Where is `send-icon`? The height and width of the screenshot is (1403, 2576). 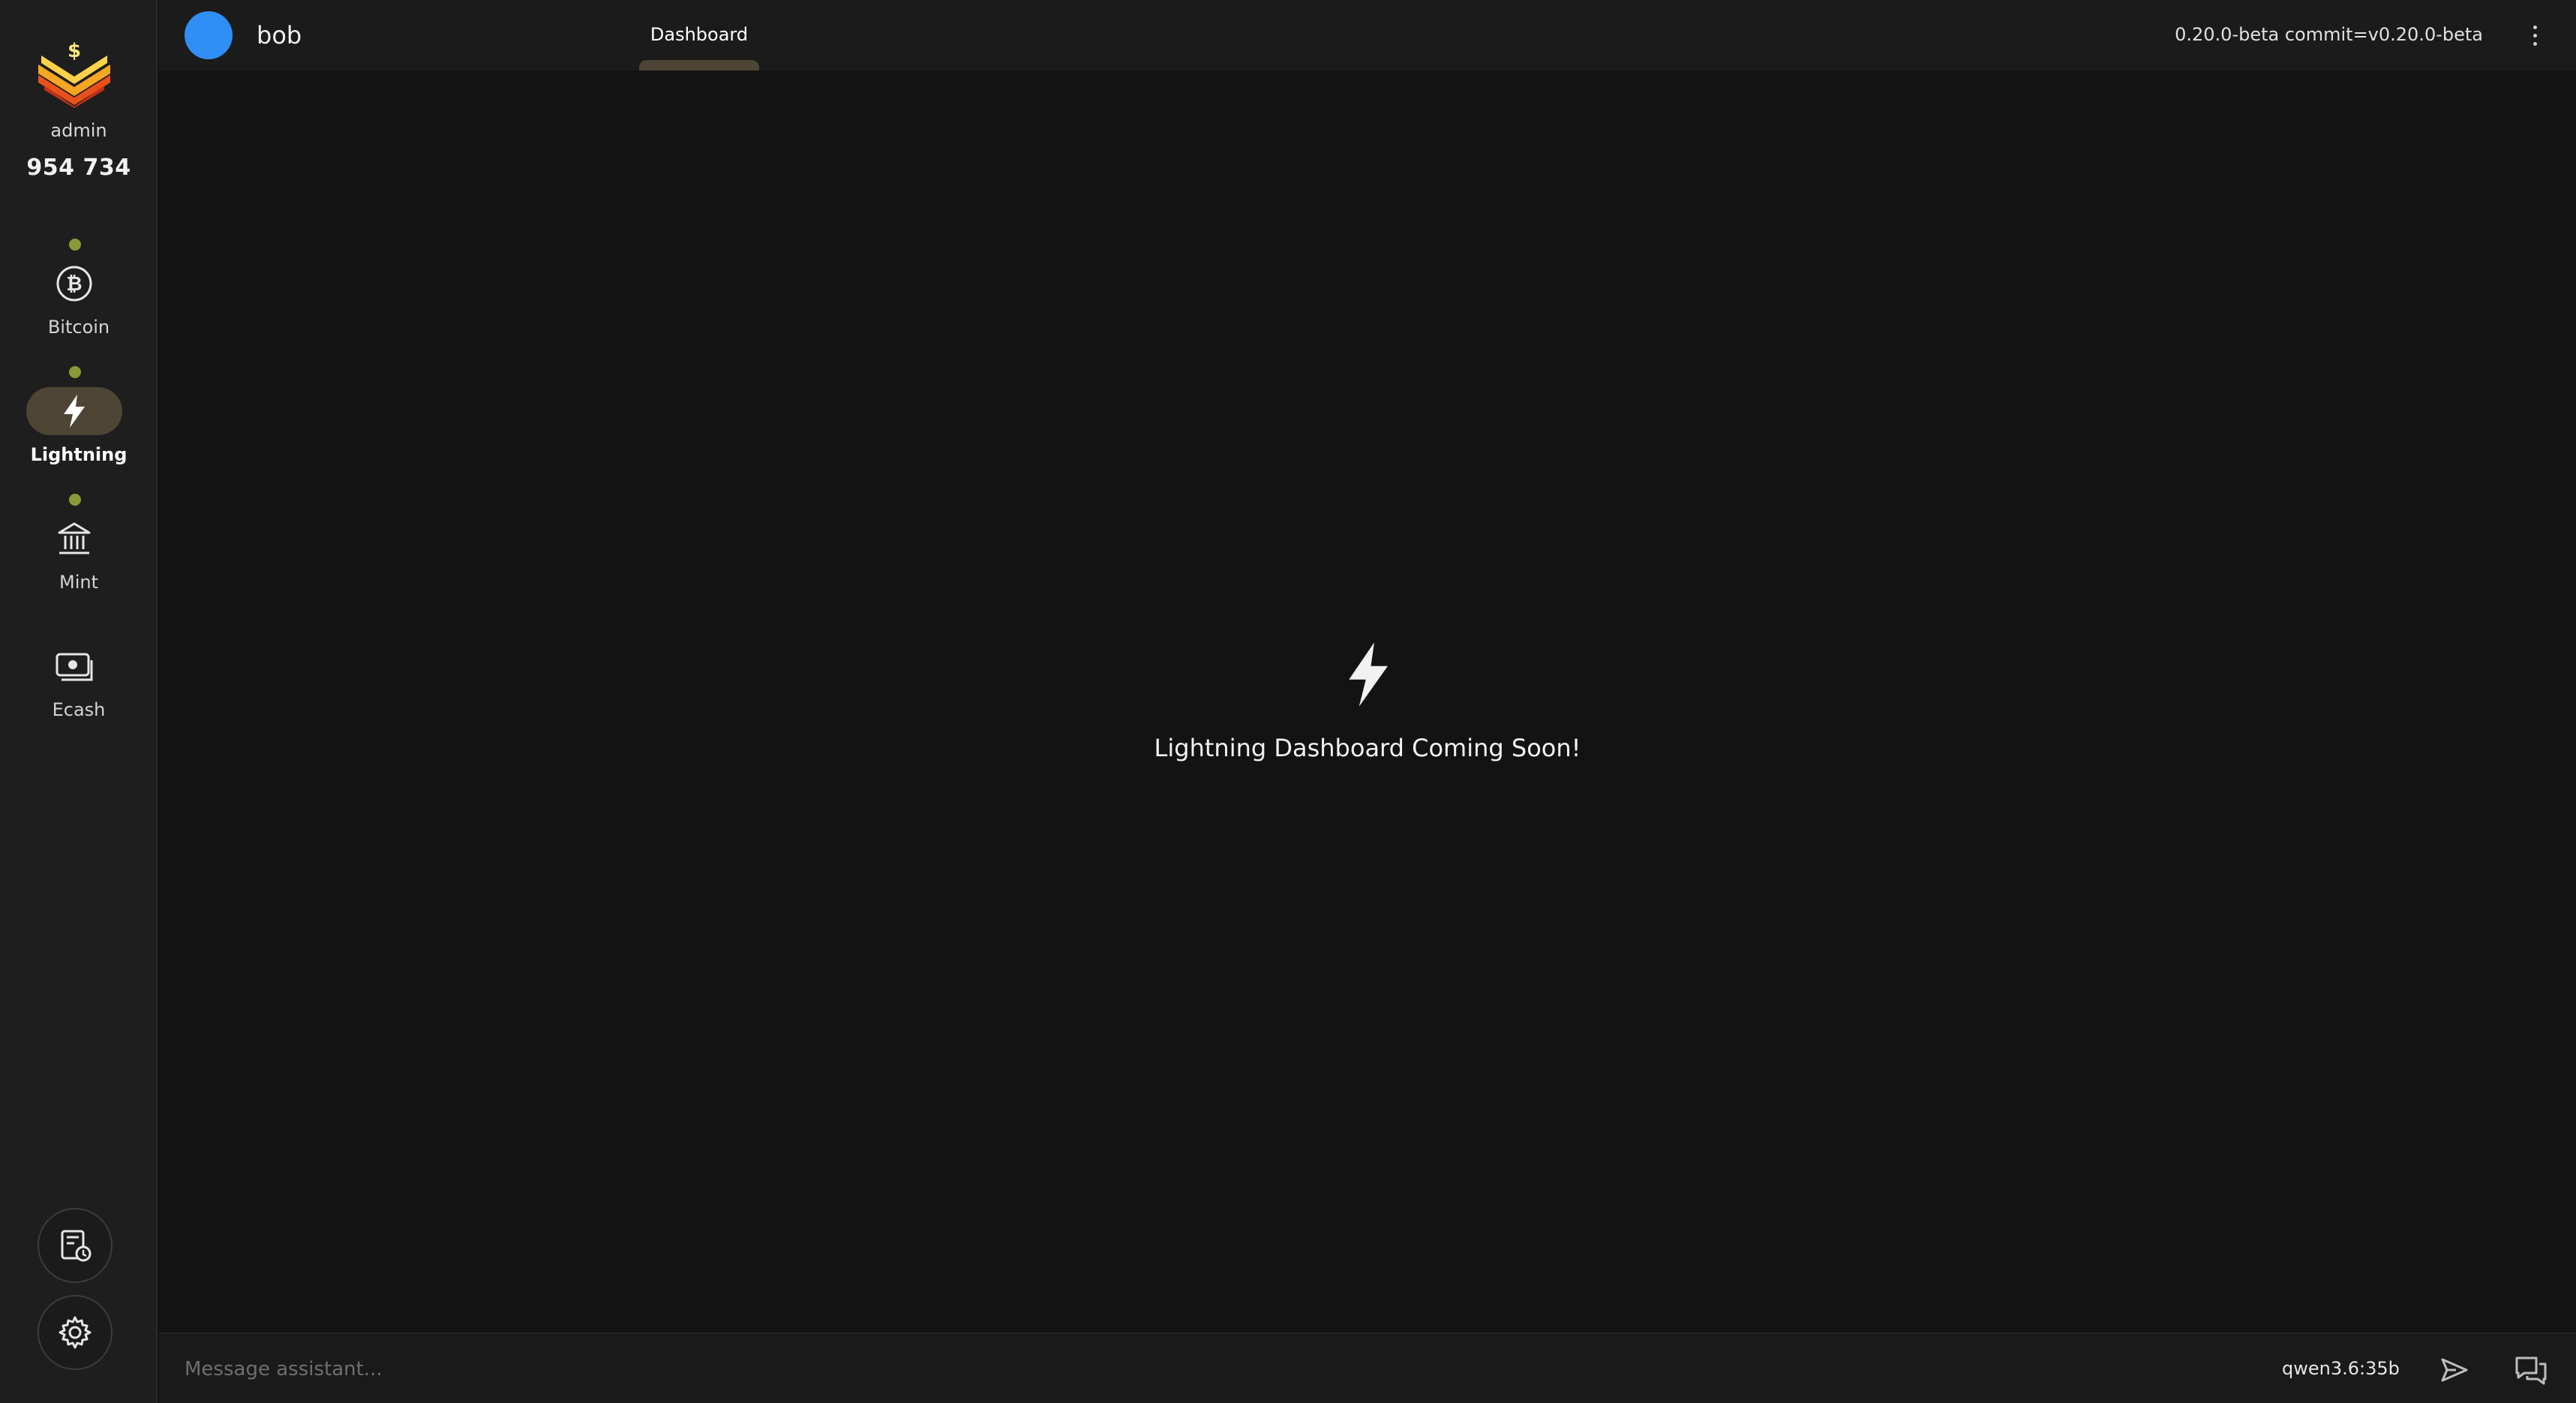
send-icon is located at coordinates (2454, 1370).